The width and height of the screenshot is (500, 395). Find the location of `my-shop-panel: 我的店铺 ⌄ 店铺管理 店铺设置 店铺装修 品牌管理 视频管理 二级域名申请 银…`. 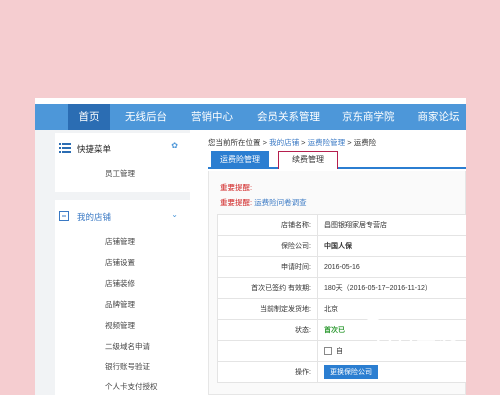

my-shop-panel: 我的店铺 ⌄ 店铺管理 店铺设置 店铺装修 品牌管理 视频管理 二级域名申请 银… is located at coordinates (122, 297).